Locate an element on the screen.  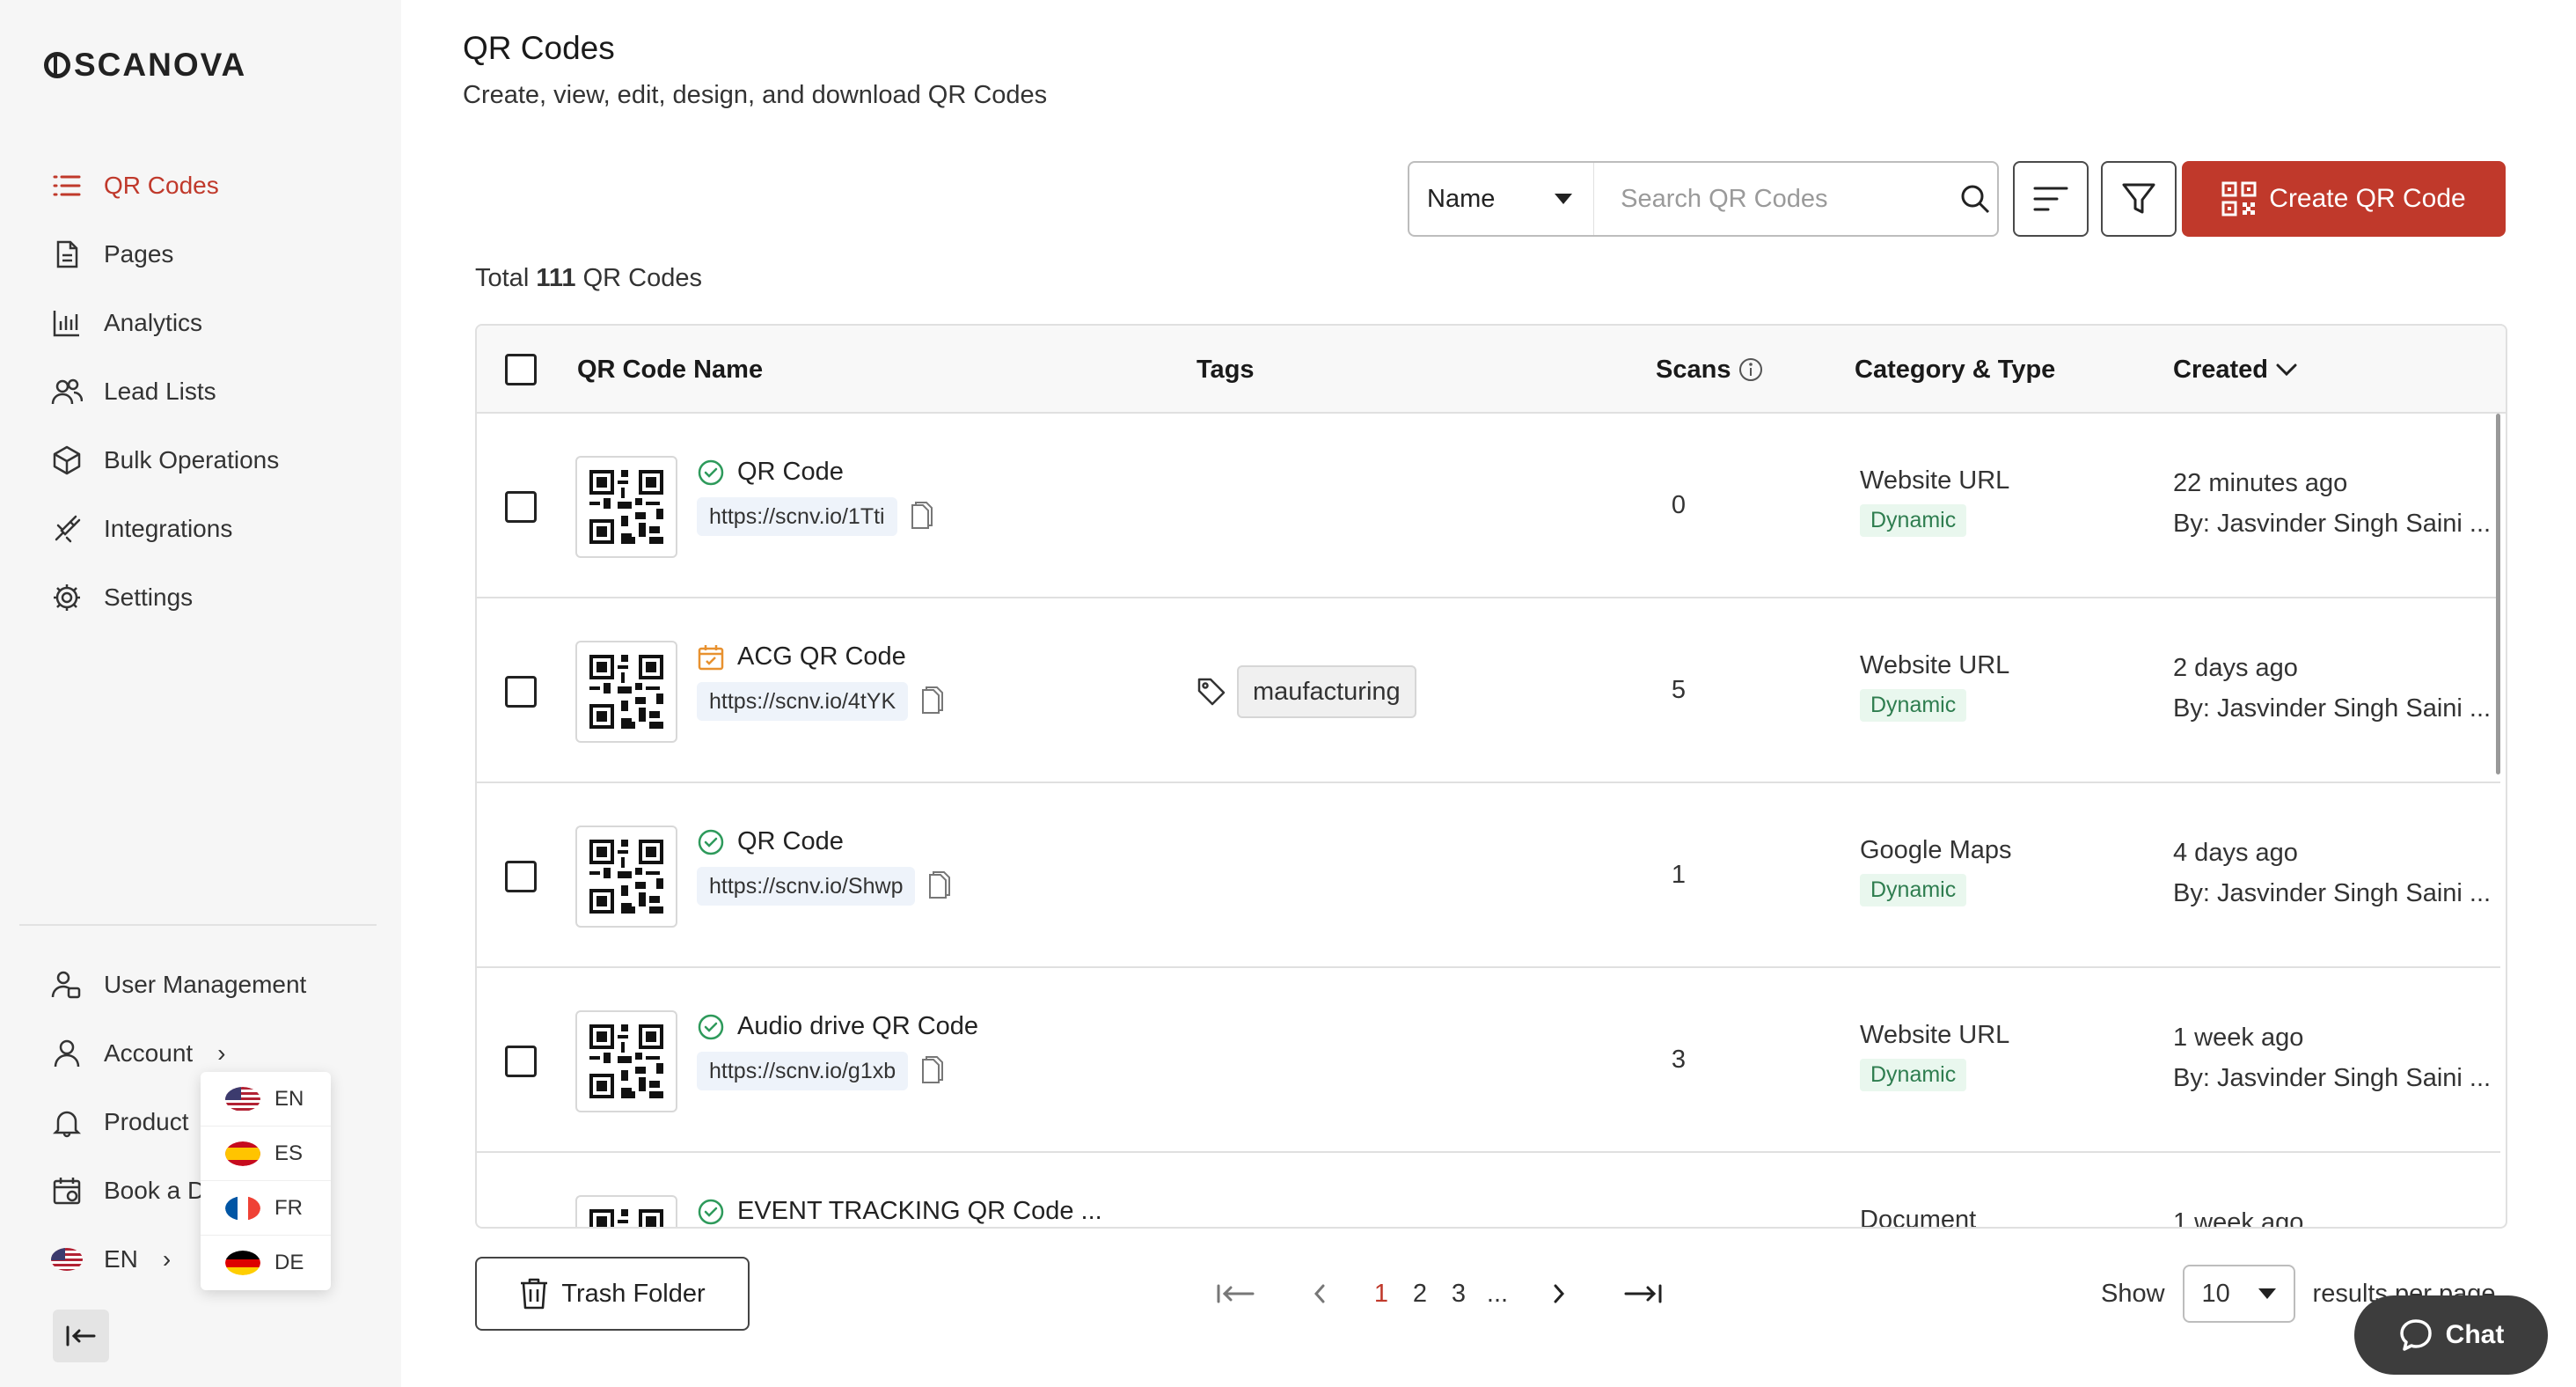
trash-folder-button: Trash Folder is located at coordinates (612, 1294).